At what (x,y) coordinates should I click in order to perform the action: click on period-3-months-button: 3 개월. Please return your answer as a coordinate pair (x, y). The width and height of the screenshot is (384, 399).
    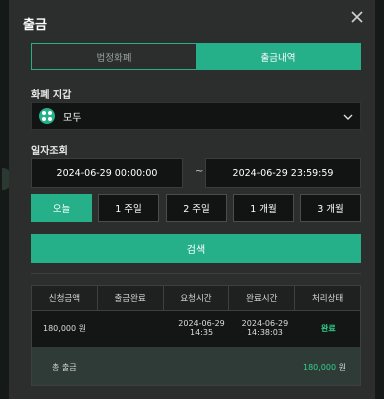
    Looking at the image, I should click on (330, 208).